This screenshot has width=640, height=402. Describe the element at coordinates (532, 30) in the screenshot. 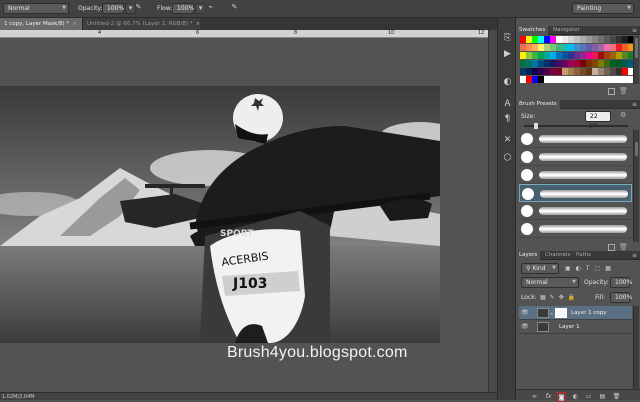

I see `tab-swatches: Swatches` at that location.